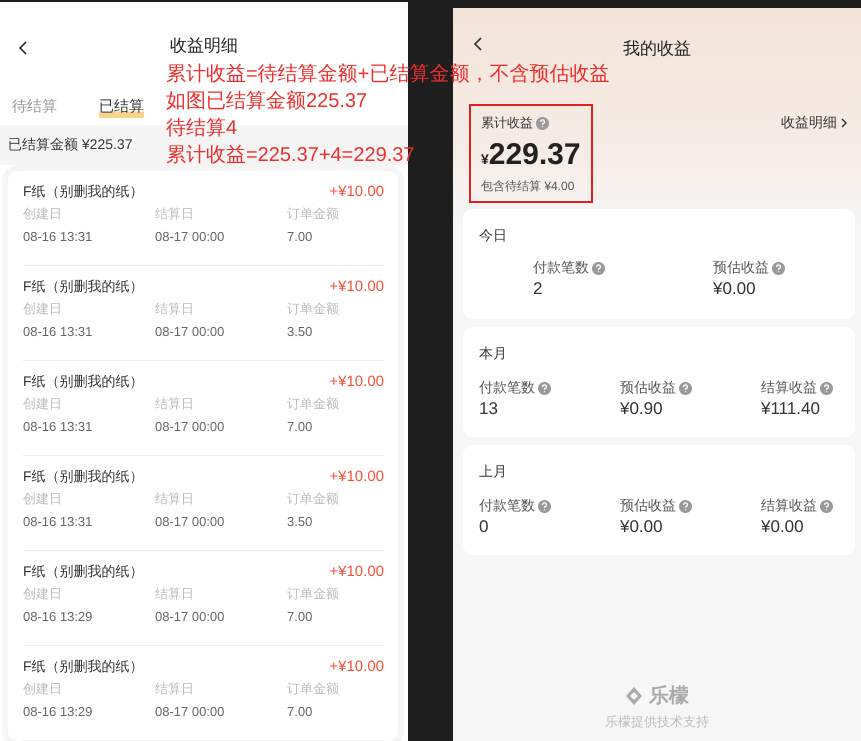 The width and height of the screenshot is (861, 741). What do you see at coordinates (121, 107) in the screenshot?
I see `tab: 已结算` at bounding box center [121, 107].